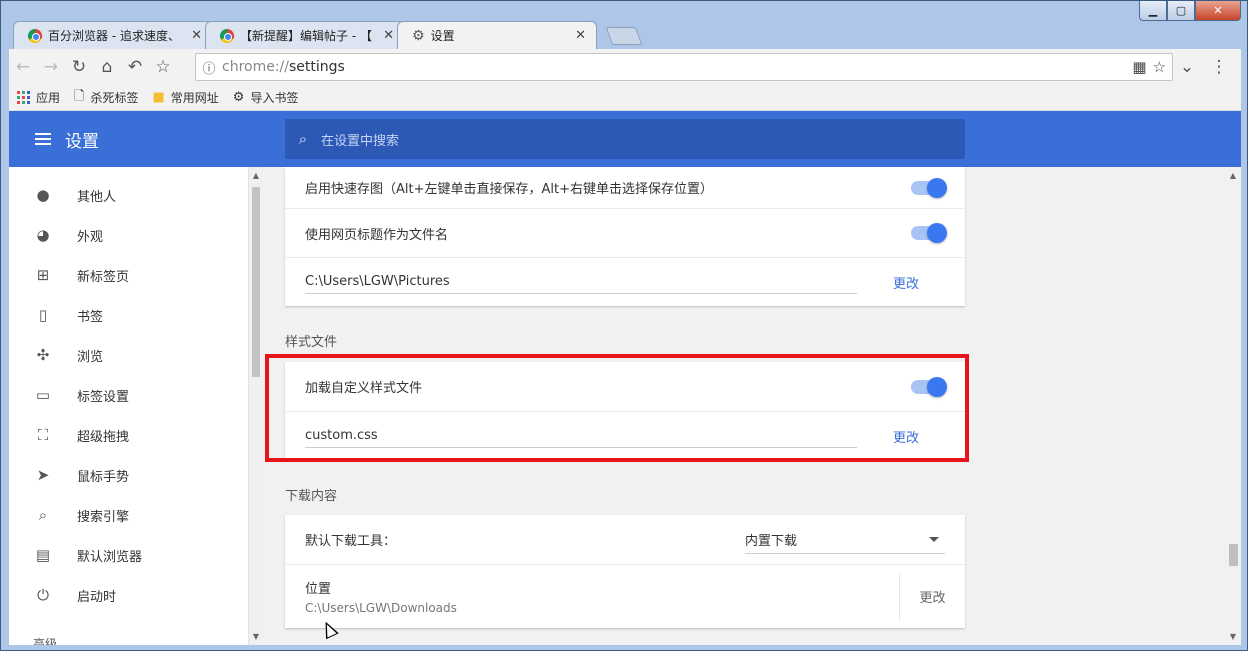 The height and width of the screenshot is (651, 1248). Describe the element at coordinates (51, 67) in the screenshot. I see `forward-icon: →` at that location.